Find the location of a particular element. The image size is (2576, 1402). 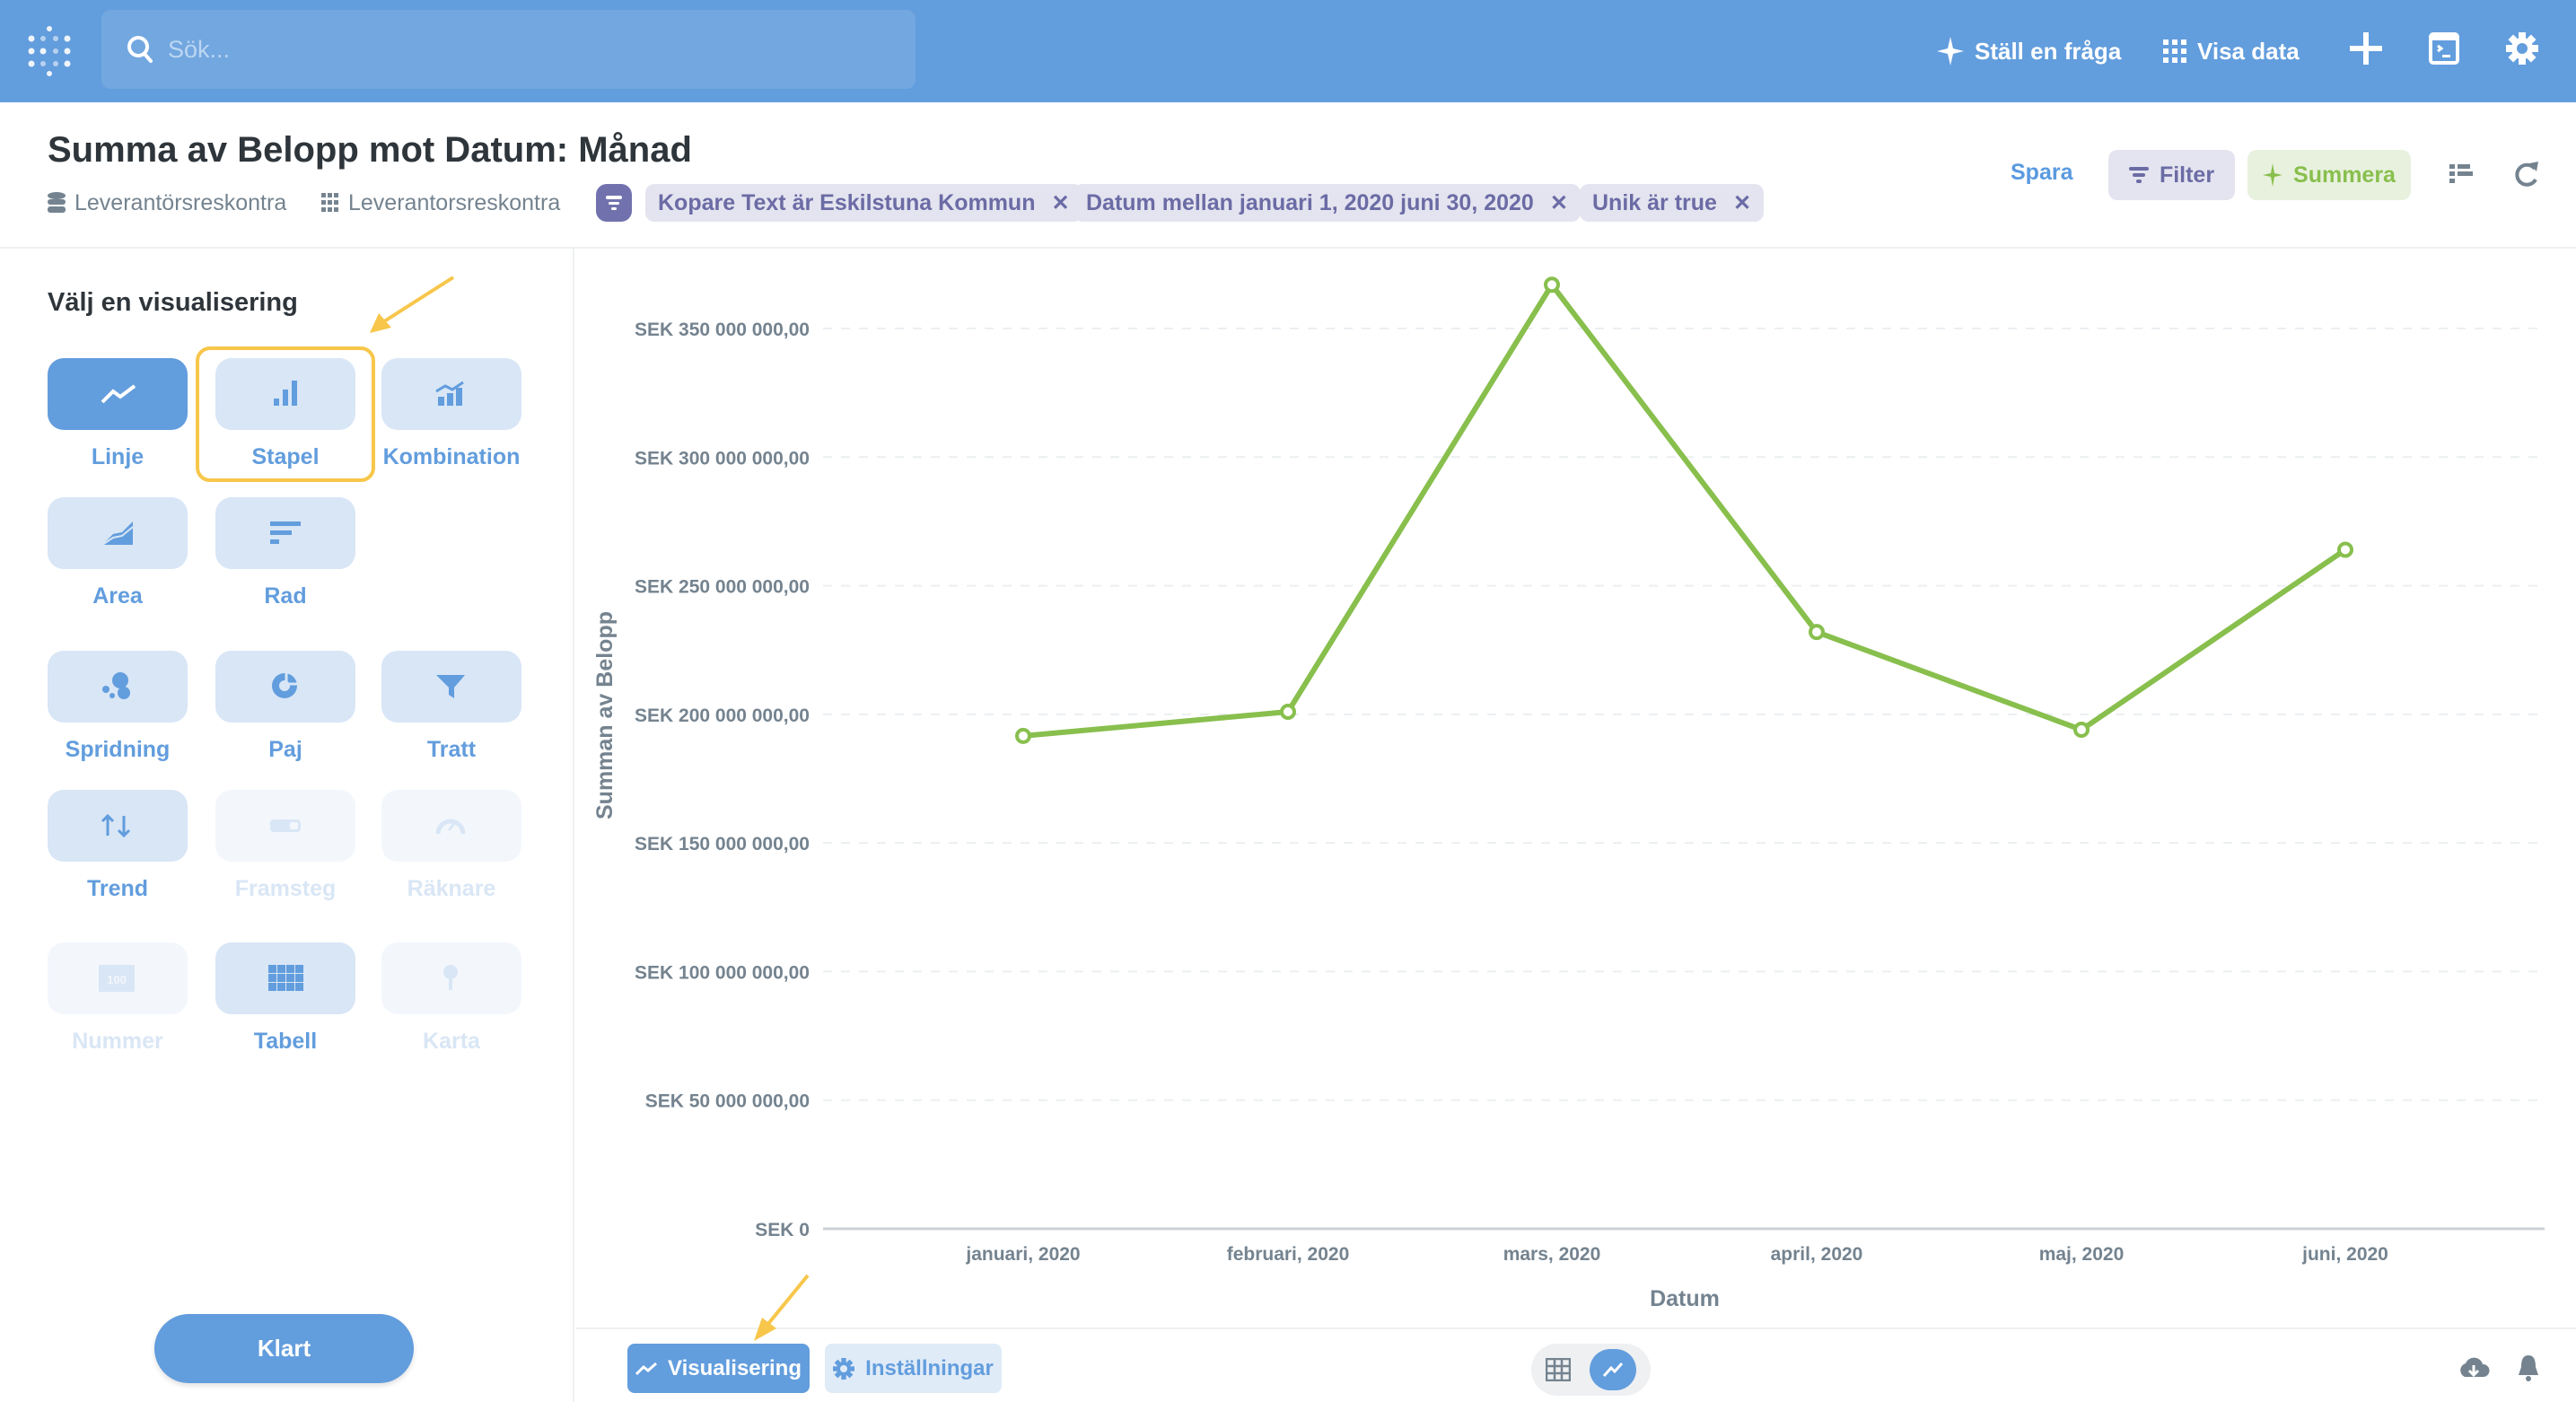

filter-toggle-icon is located at coordinates (614, 203).